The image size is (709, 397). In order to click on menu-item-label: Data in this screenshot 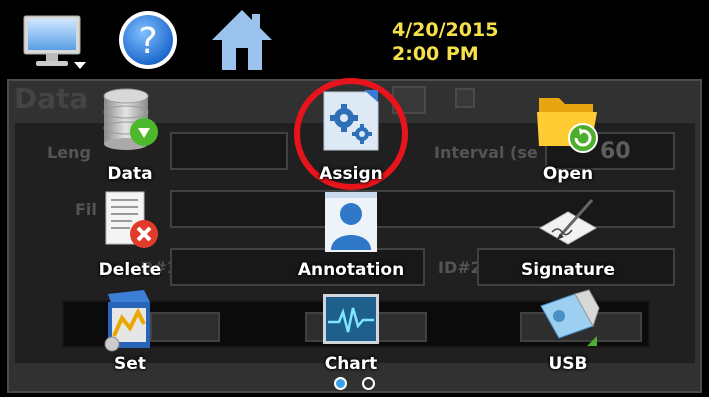, I will do `click(130, 174)`.